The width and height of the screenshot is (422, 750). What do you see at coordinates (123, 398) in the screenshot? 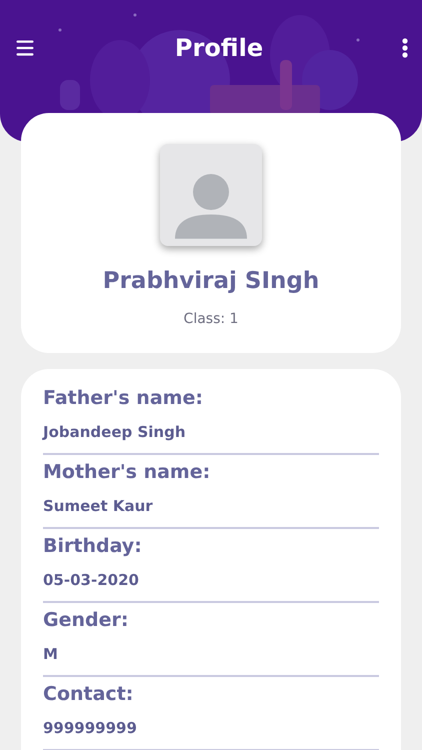
I see `field-label: Father's name:` at bounding box center [123, 398].